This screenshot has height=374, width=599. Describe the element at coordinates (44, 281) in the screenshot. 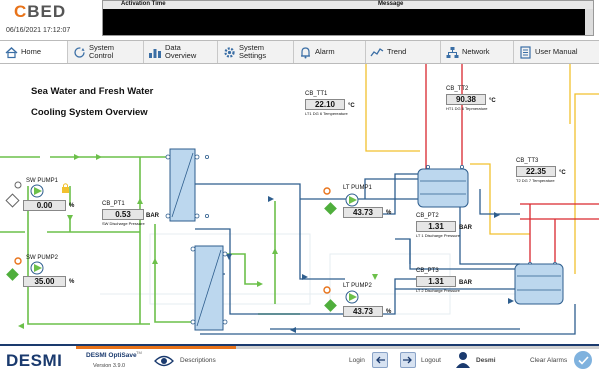

I see `sw-pump2-value: 35.00` at that location.